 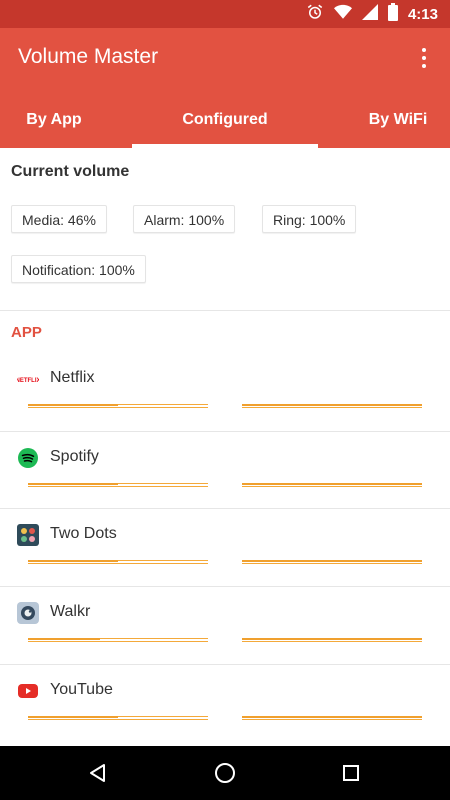 I want to click on system-nav-bar, so click(x=225, y=773).